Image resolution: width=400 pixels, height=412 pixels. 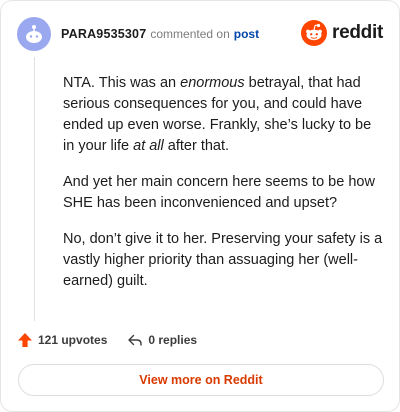 I want to click on upvote-arrow-icon, so click(x=25, y=340).